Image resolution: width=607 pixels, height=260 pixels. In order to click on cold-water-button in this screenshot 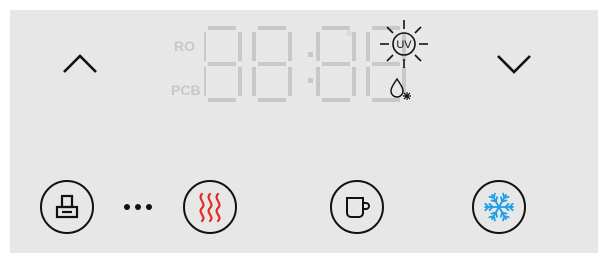, I will do `click(499, 207)`.